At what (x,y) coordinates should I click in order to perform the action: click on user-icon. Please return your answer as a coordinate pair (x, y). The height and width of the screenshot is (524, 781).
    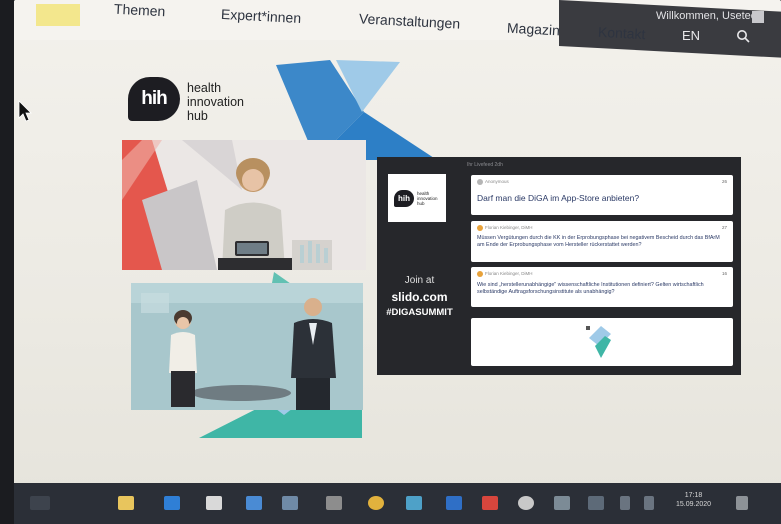
    Looking at the image, I should click on (758, 17).